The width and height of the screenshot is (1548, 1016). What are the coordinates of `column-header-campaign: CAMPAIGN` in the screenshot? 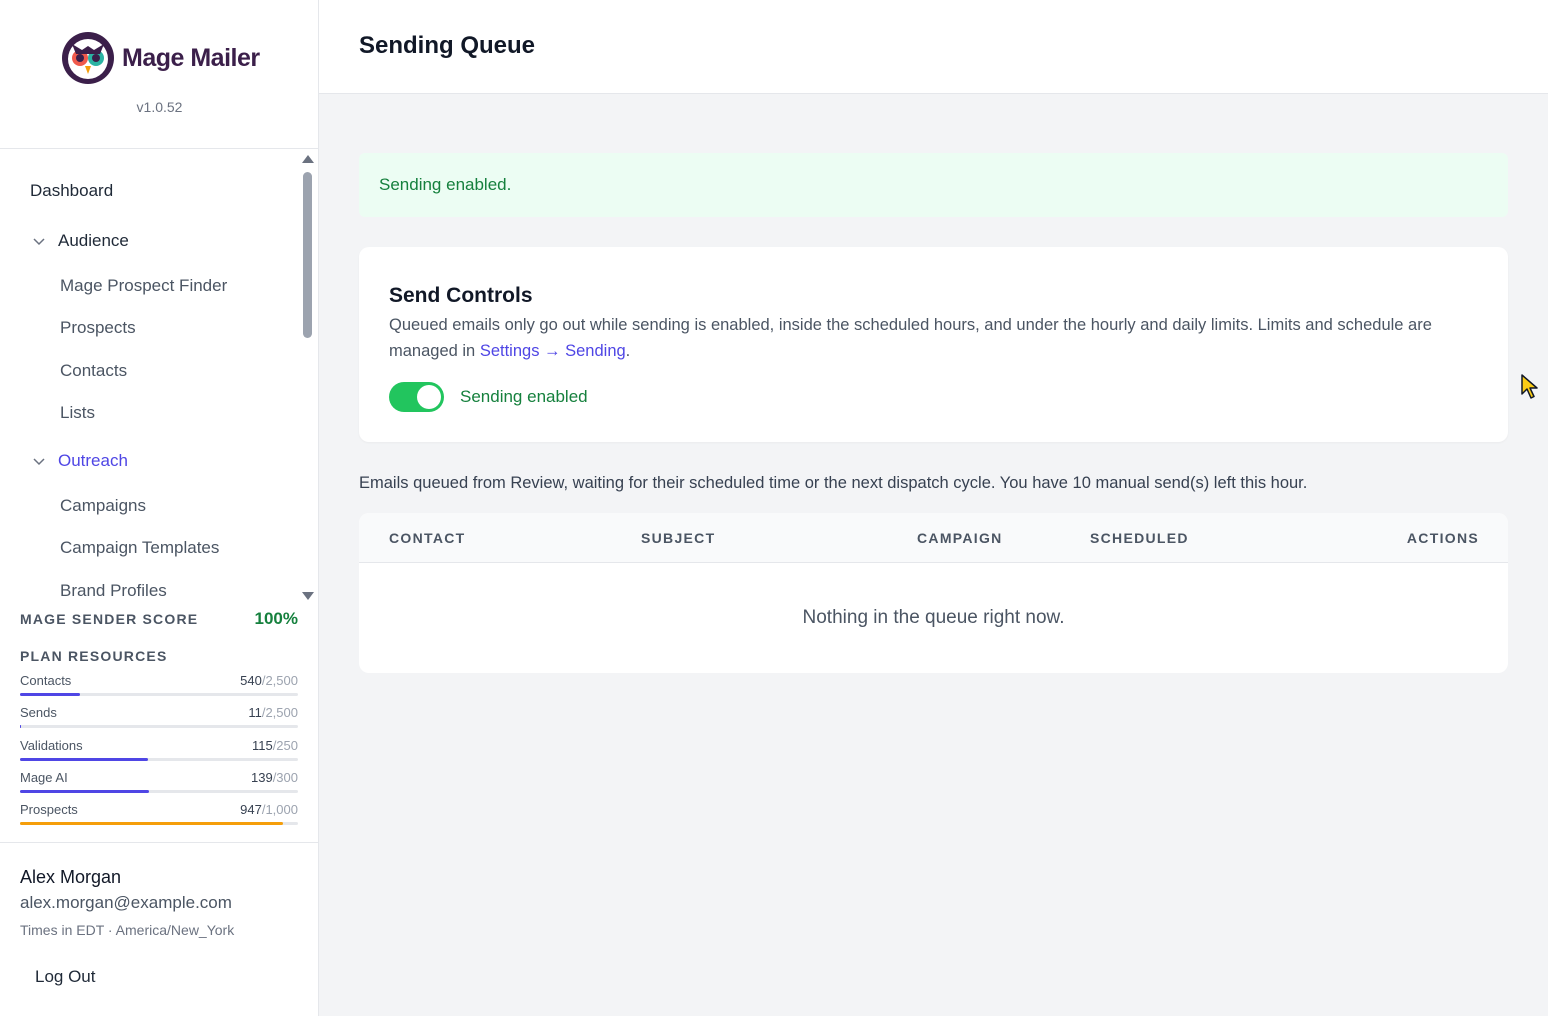 It's located at (960, 538).